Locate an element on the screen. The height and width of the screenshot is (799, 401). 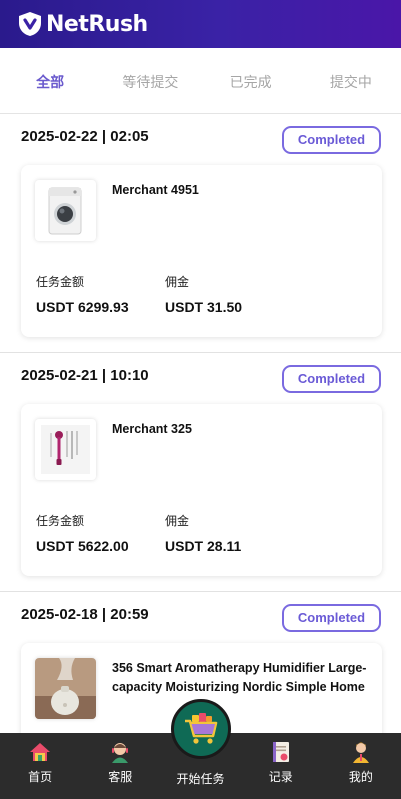
nav-records-label: 记录 is located at coordinates (280, 777).